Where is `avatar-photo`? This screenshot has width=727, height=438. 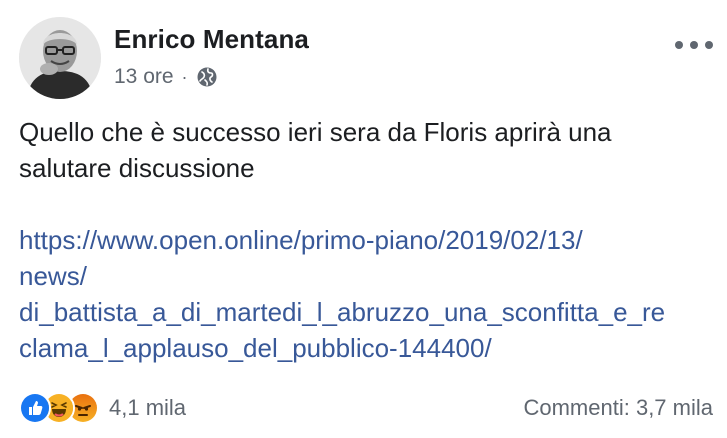
avatar-photo is located at coordinates (60, 58).